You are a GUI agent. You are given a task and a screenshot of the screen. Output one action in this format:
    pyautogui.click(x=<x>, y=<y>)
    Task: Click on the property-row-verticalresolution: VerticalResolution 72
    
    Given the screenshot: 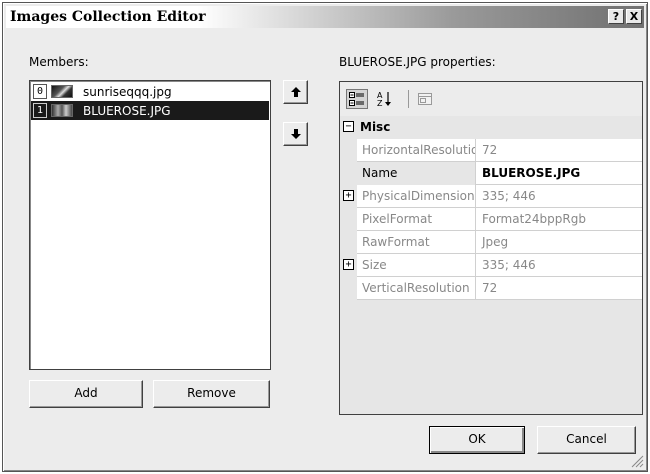 What is the action you would take?
    pyautogui.click(x=491, y=288)
    